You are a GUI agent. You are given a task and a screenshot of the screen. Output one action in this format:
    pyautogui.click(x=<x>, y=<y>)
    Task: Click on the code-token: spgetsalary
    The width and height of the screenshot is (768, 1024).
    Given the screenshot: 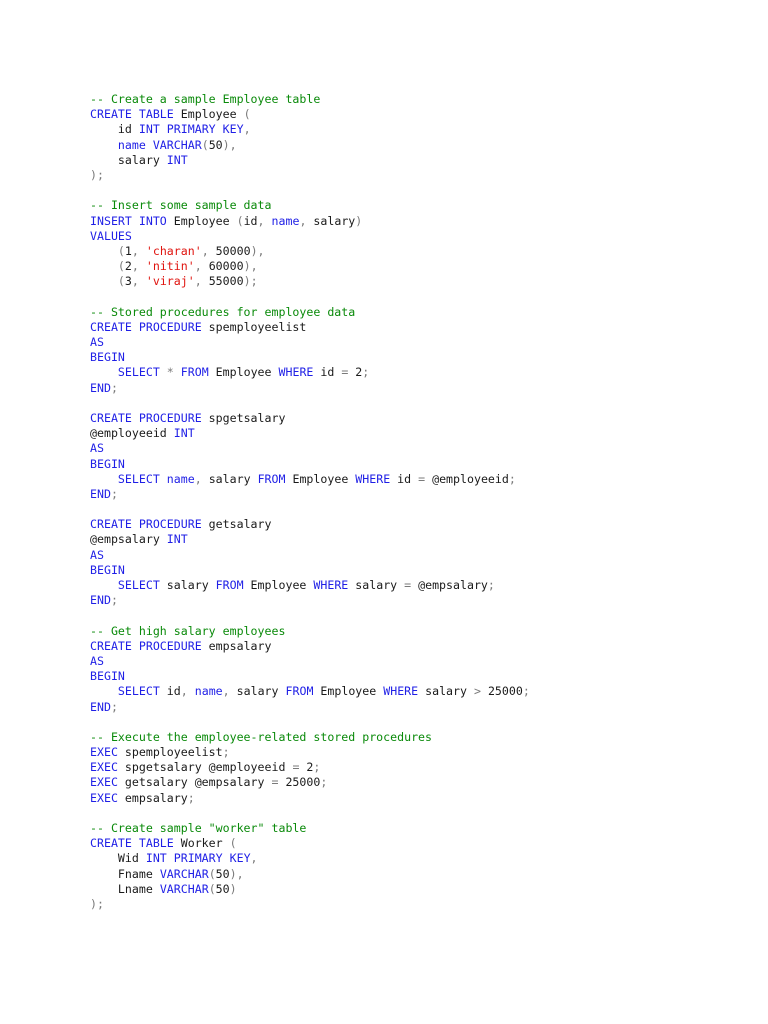 What is the action you would take?
    pyautogui.click(x=243, y=417)
    